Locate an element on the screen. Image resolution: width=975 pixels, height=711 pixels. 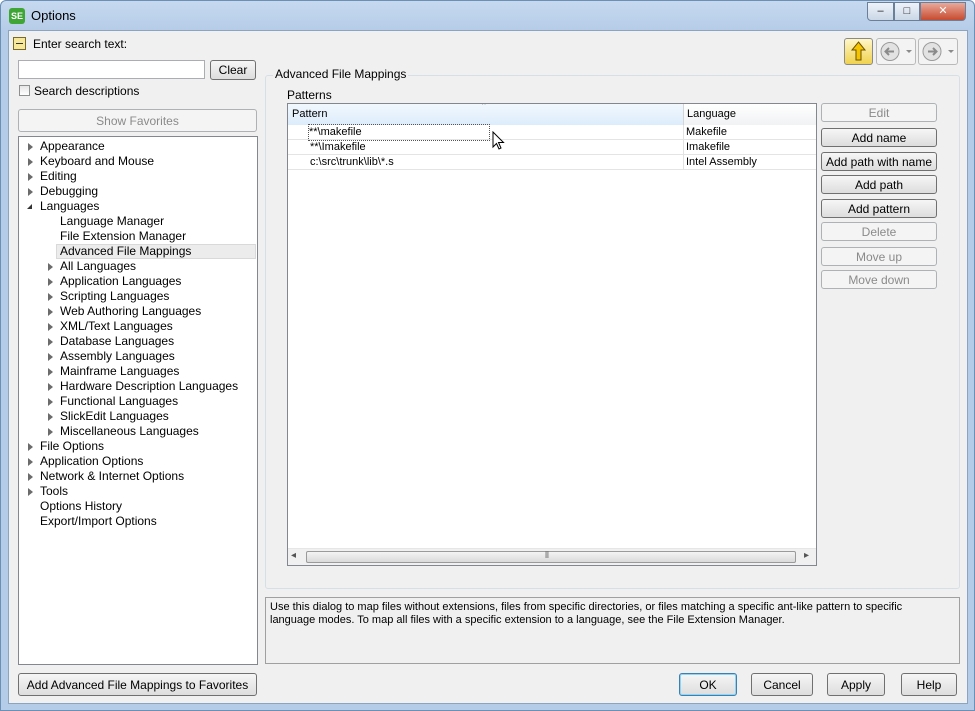
add-pattern-button: Add pattern is located at coordinates (879, 208).